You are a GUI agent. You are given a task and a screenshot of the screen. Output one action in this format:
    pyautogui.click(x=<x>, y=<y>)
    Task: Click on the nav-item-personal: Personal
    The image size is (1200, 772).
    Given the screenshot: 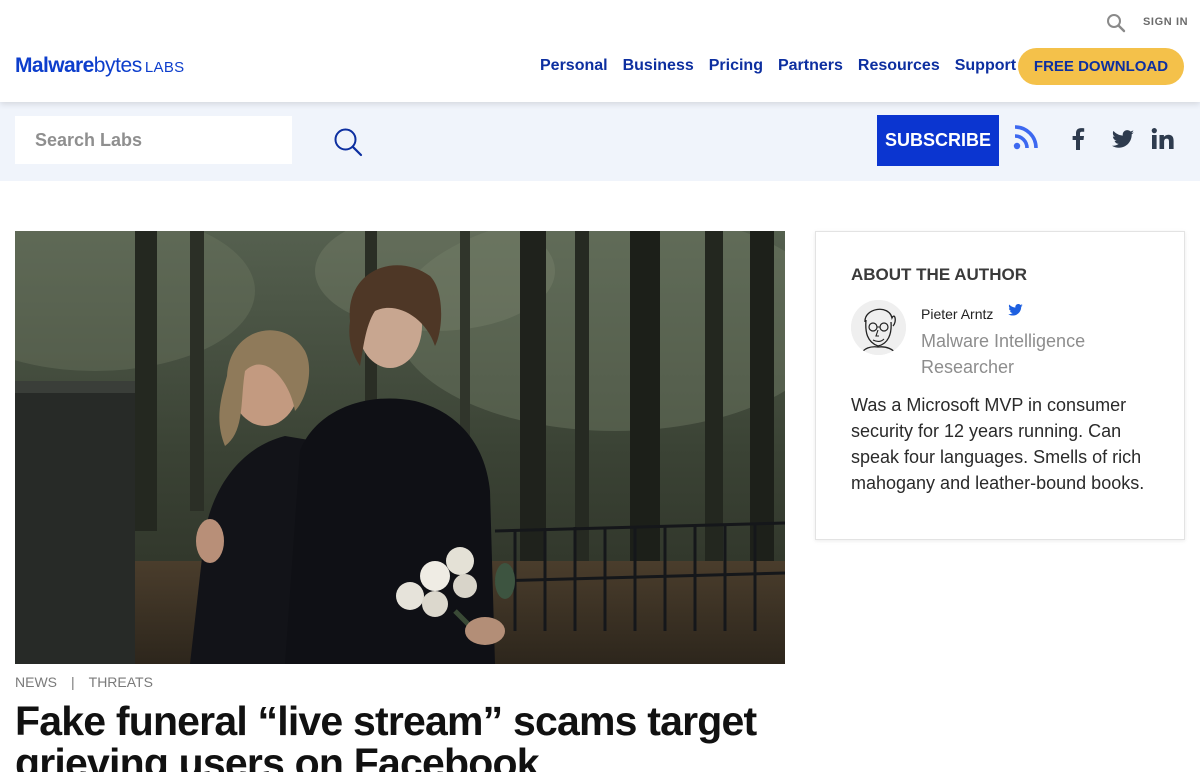 What is the action you would take?
    pyautogui.click(x=574, y=66)
    